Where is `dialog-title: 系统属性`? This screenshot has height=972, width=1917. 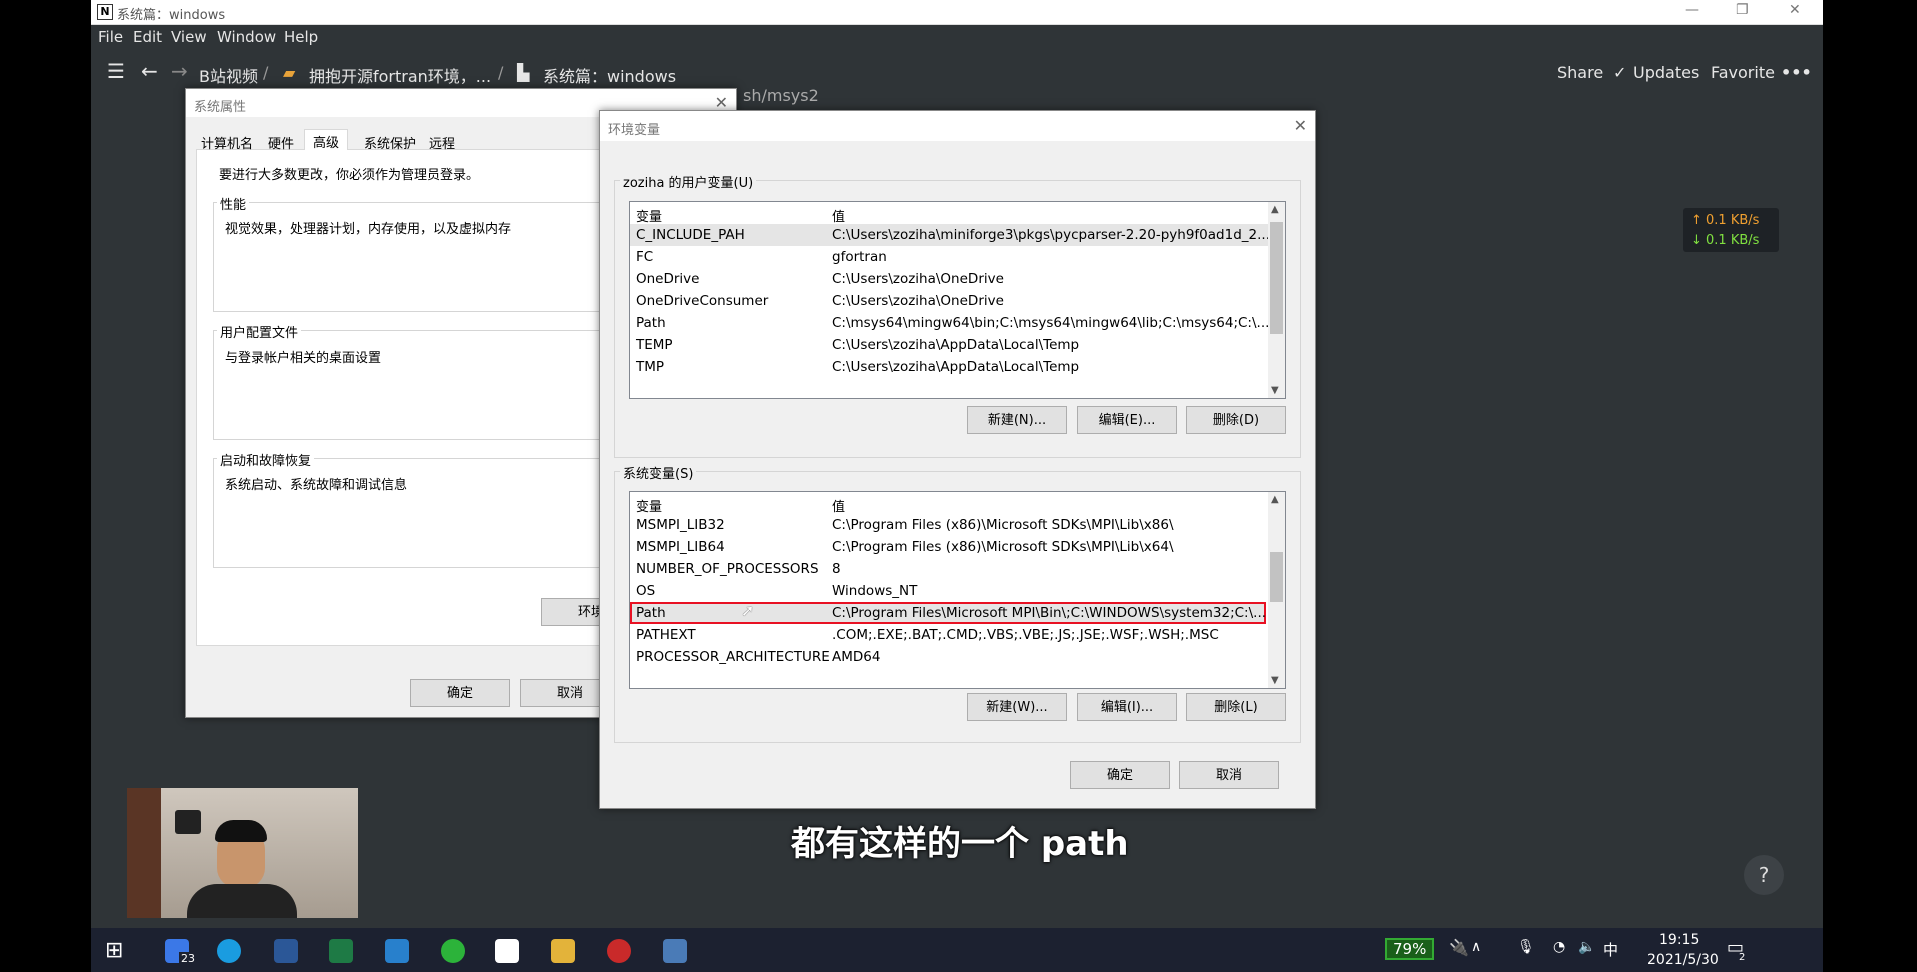 dialog-title: 系统属性 is located at coordinates (220, 107).